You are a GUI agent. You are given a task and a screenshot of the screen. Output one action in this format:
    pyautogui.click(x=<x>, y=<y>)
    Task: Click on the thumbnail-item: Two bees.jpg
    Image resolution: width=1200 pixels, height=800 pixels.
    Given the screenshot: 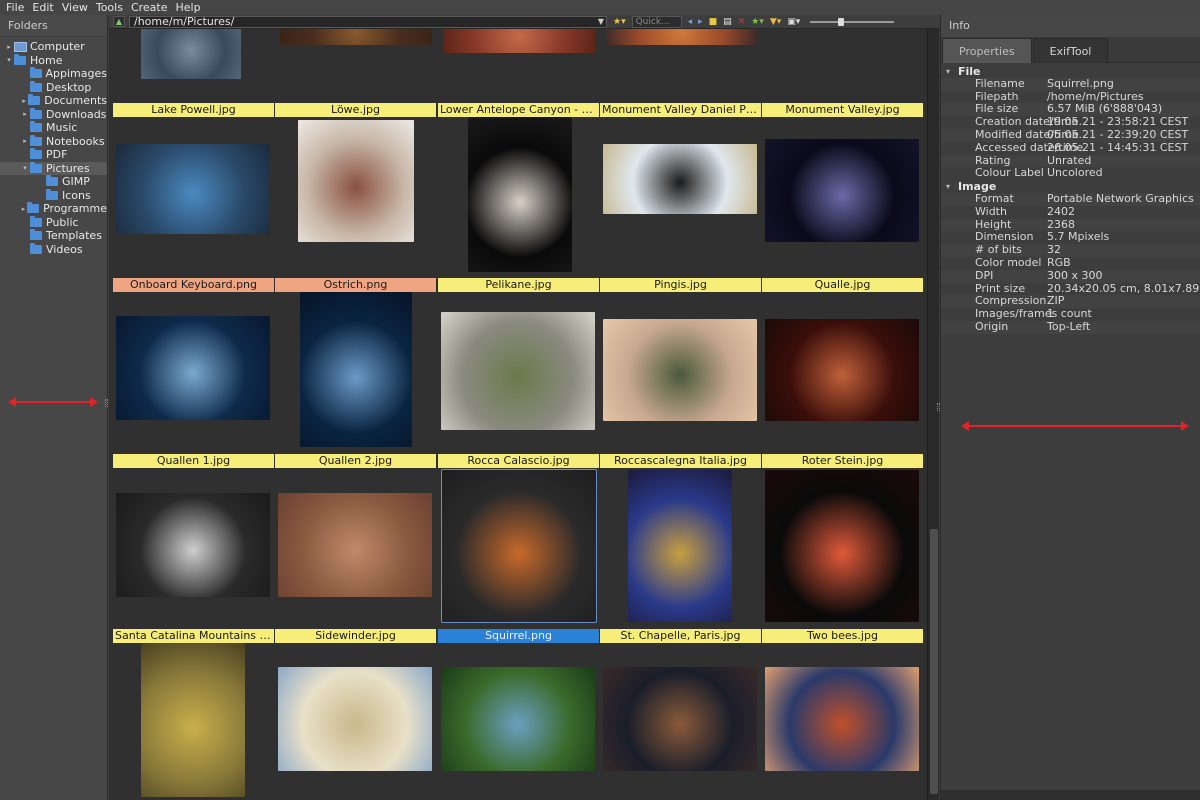 What is the action you would take?
    pyautogui.click(x=843, y=555)
    